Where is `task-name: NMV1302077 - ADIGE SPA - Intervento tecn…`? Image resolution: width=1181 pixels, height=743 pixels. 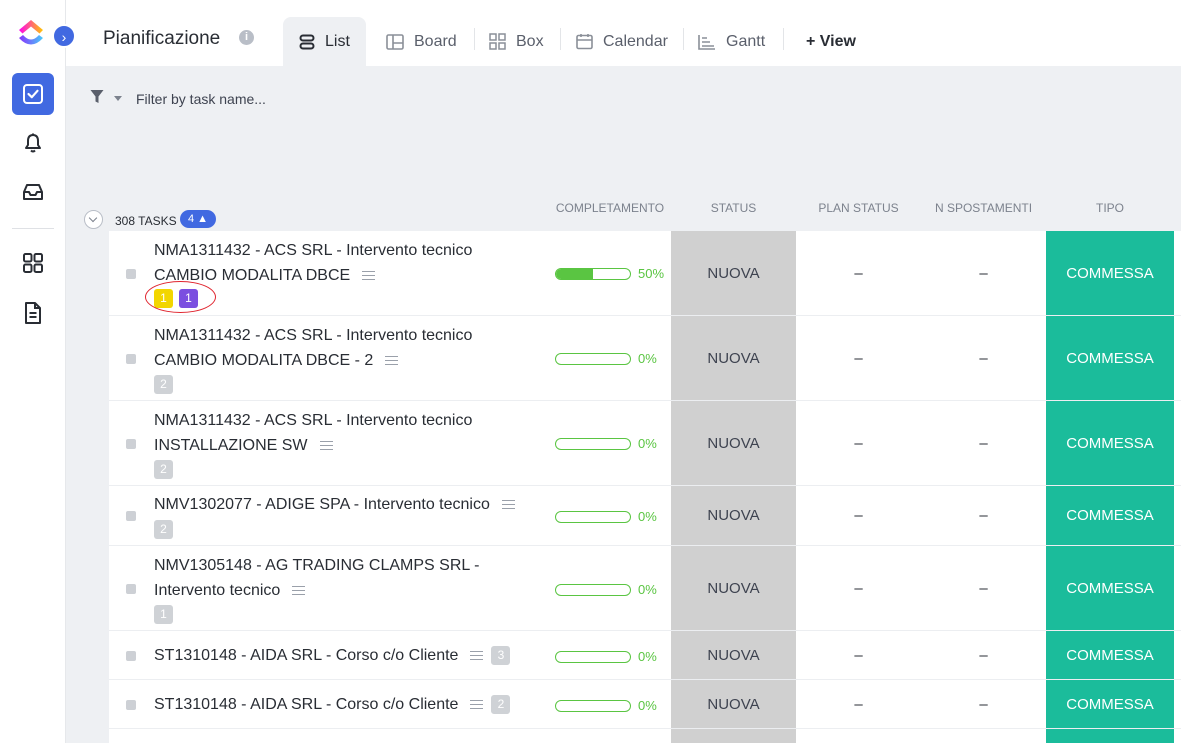
task-name: NMV1302077 - ADIGE SPA - Intervento tecn… is located at coordinates (354, 504).